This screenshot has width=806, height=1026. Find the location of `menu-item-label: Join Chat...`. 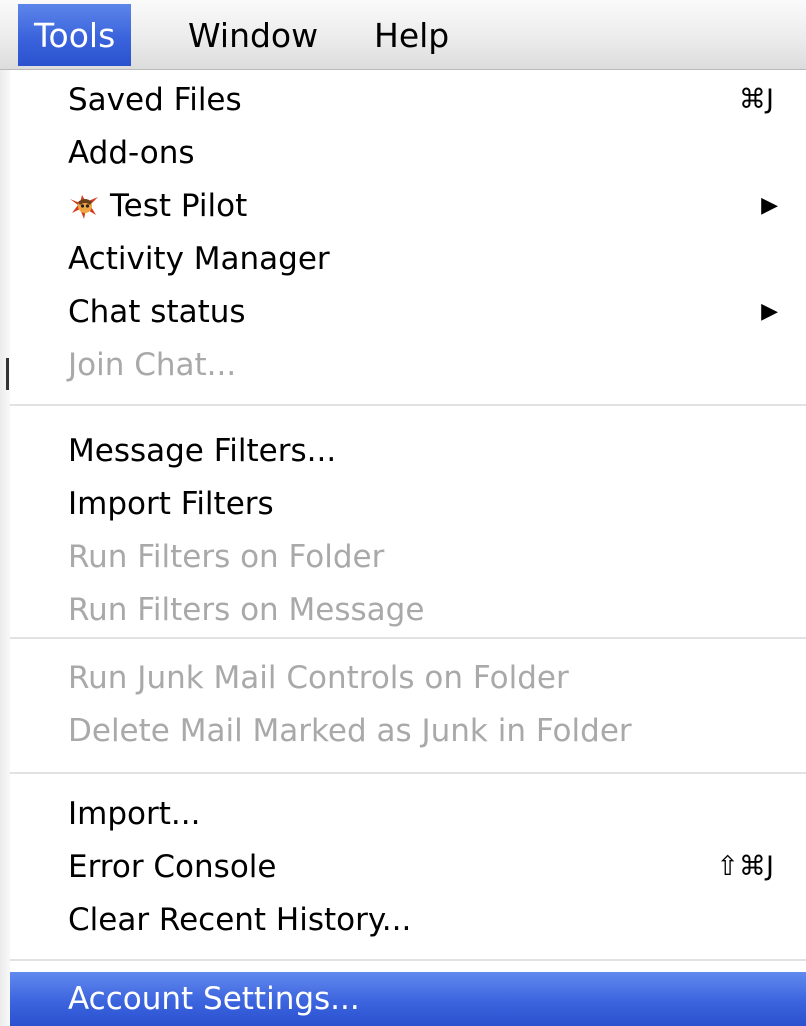

menu-item-label: Join Chat... is located at coordinates (152, 365).